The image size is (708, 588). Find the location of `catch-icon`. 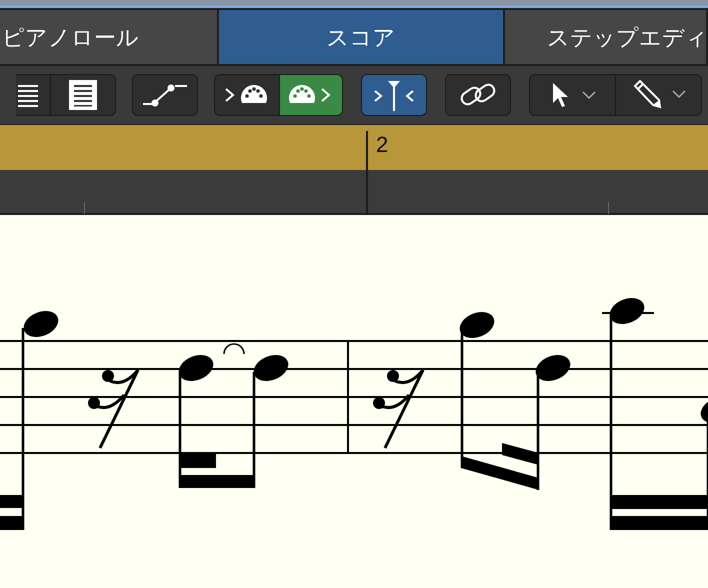

catch-icon is located at coordinates (394, 95).